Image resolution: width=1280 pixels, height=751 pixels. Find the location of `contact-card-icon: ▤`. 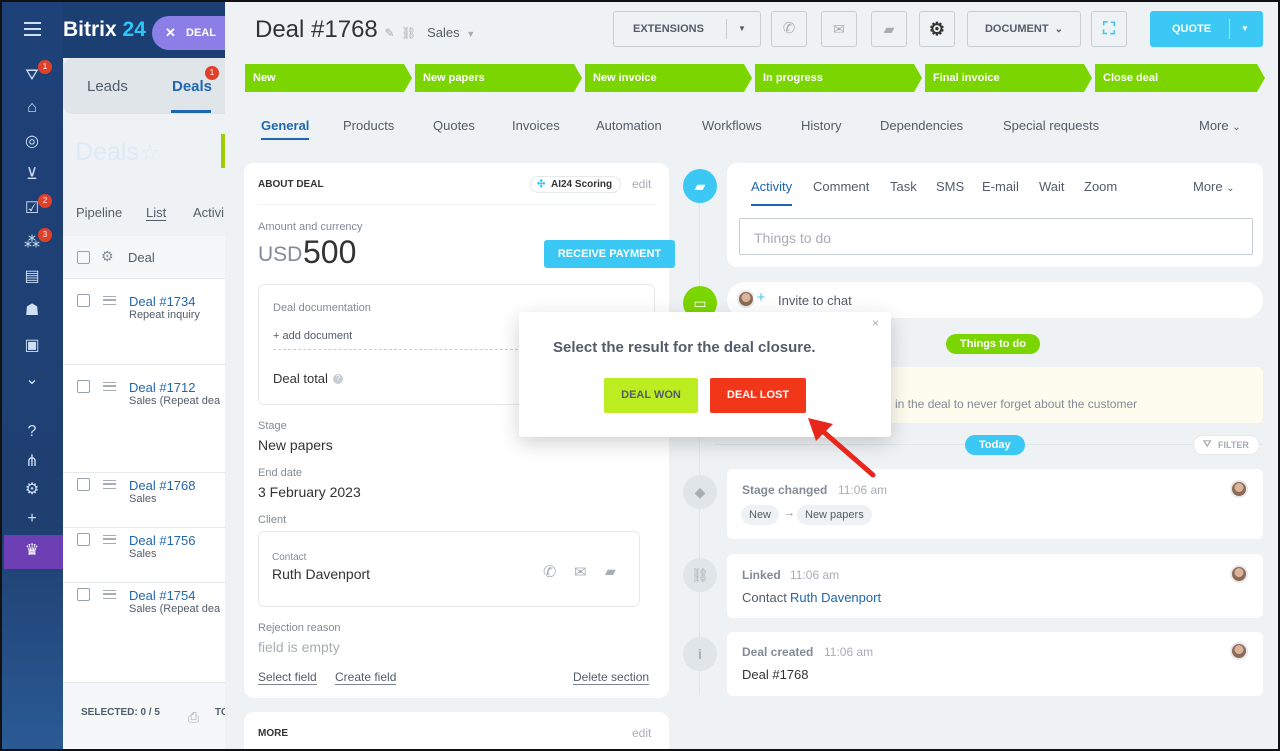

contact-card-icon: ▤ is located at coordinates (32, 277).